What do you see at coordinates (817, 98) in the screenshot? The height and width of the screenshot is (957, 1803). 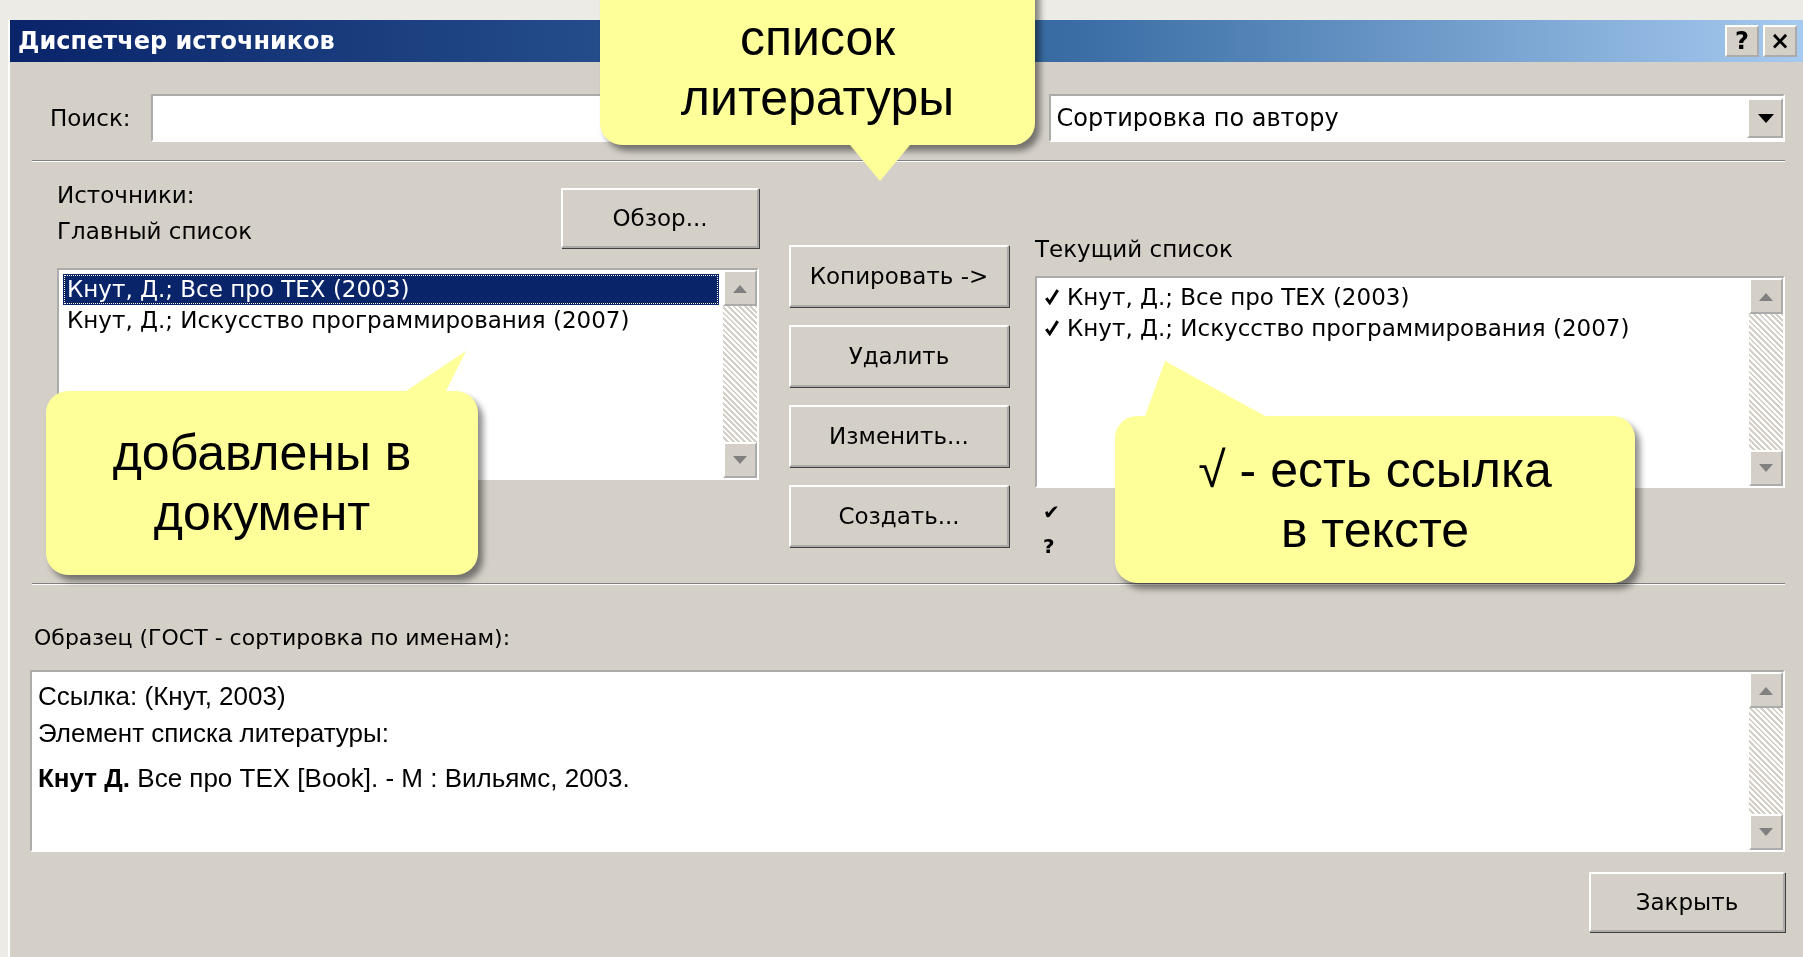 I see `callout-text: литературы` at bounding box center [817, 98].